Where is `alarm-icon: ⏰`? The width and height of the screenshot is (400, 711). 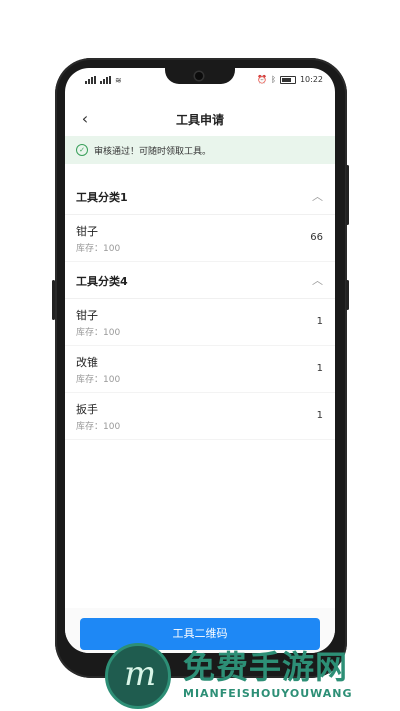
alarm-icon: ⏰ is located at coordinates (262, 79).